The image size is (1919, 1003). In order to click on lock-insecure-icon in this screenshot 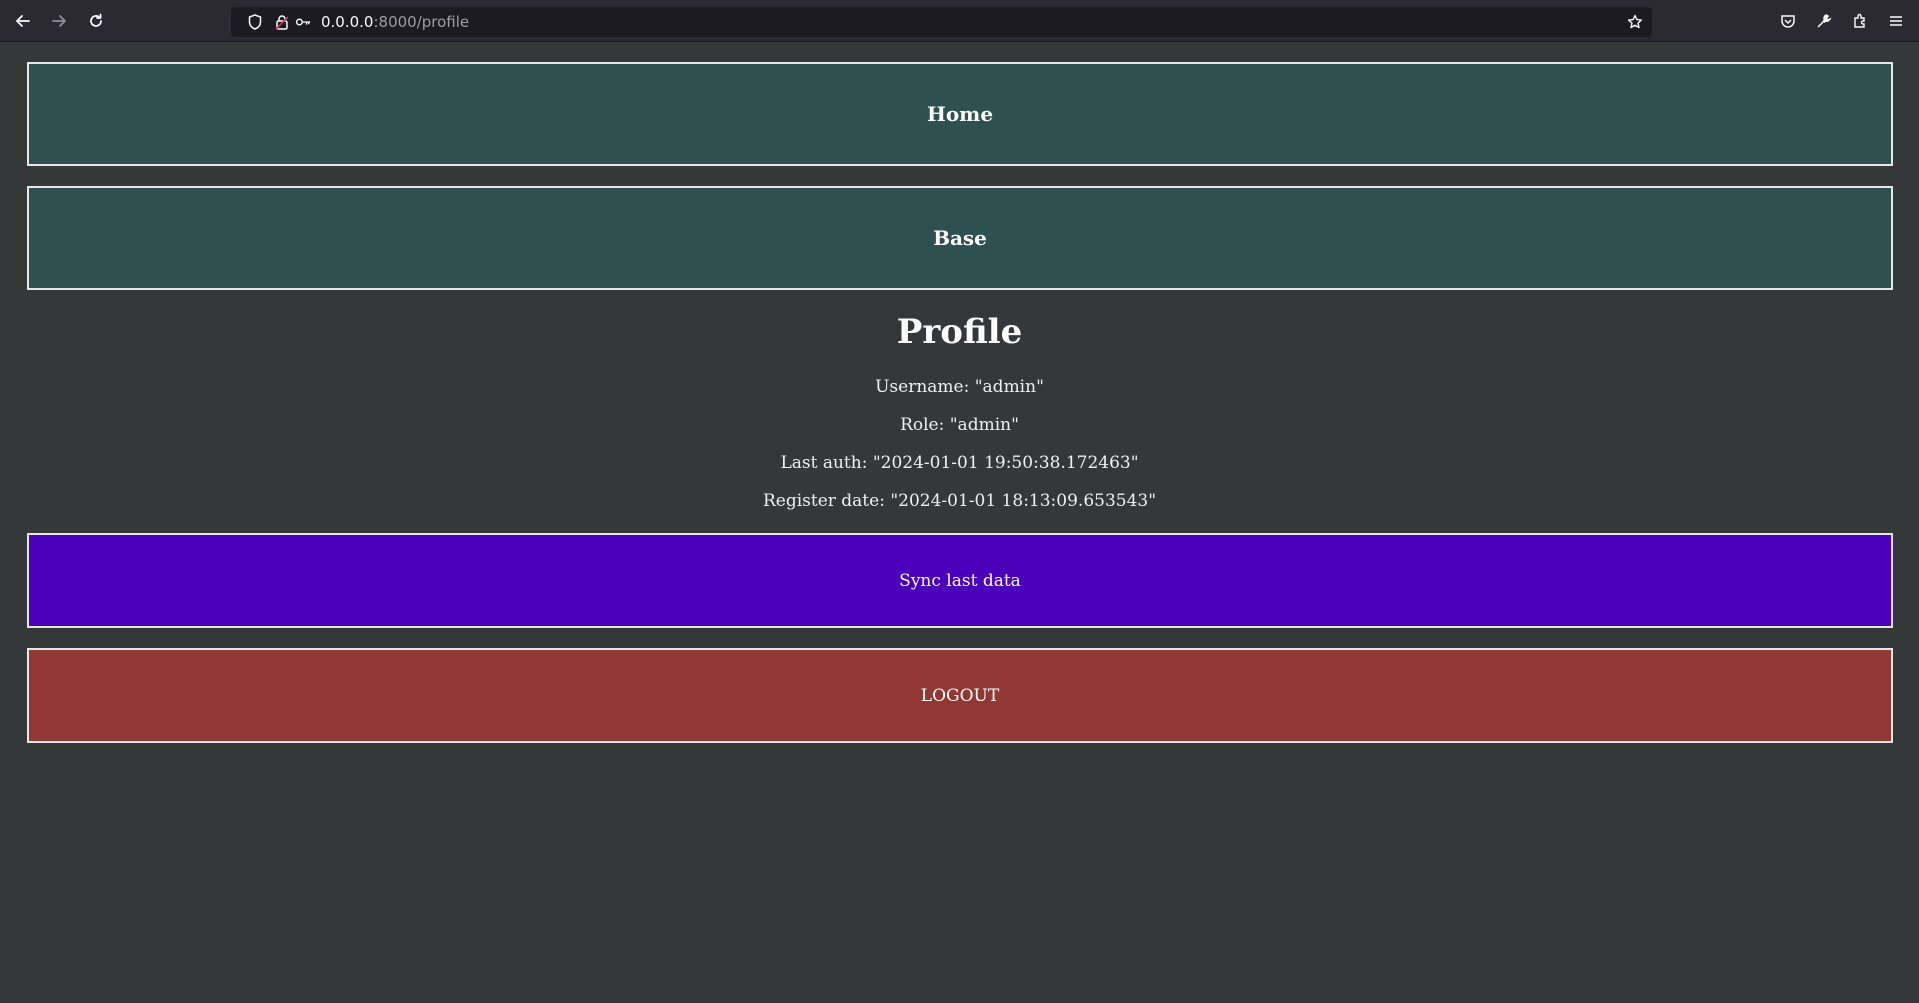, I will do `click(282, 22)`.